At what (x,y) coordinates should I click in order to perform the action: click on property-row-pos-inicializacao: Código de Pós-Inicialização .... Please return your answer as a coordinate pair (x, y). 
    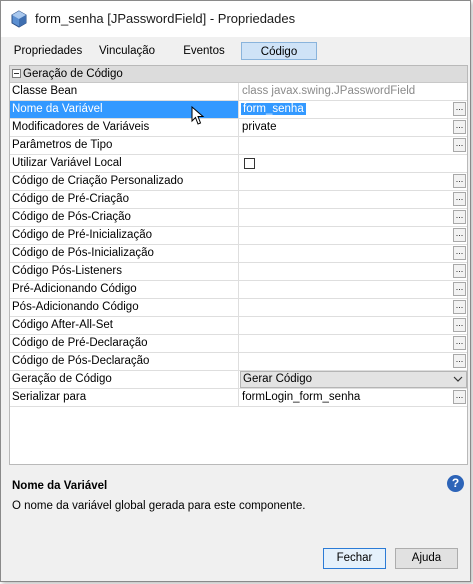
    Looking at the image, I should click on (238, 254).